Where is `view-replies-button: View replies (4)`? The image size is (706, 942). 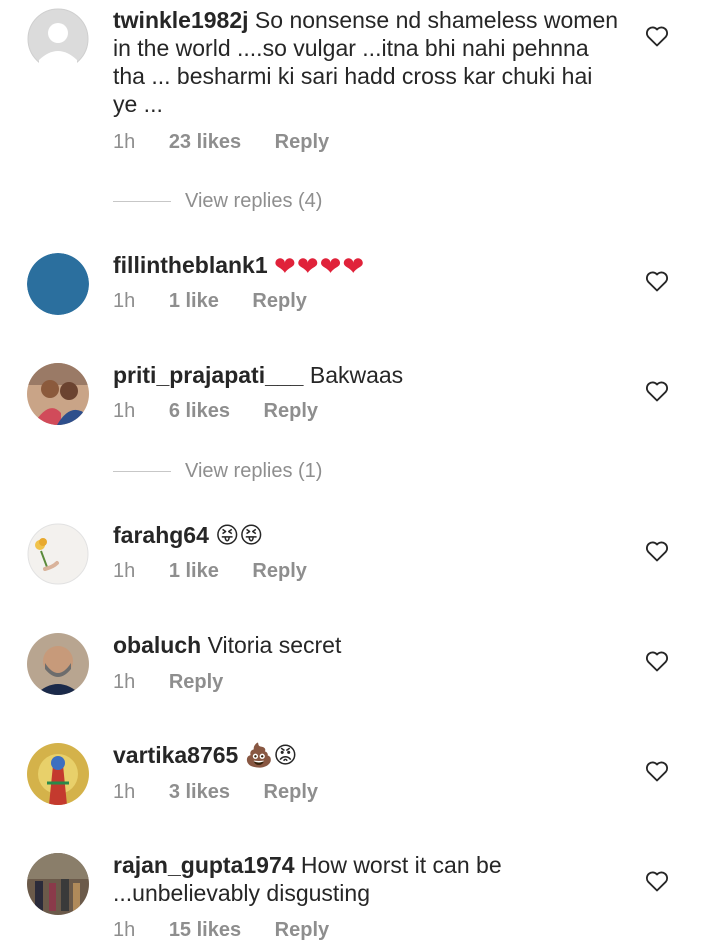
view-replies-button: View replies (4) is located at coordinates (217, 202).